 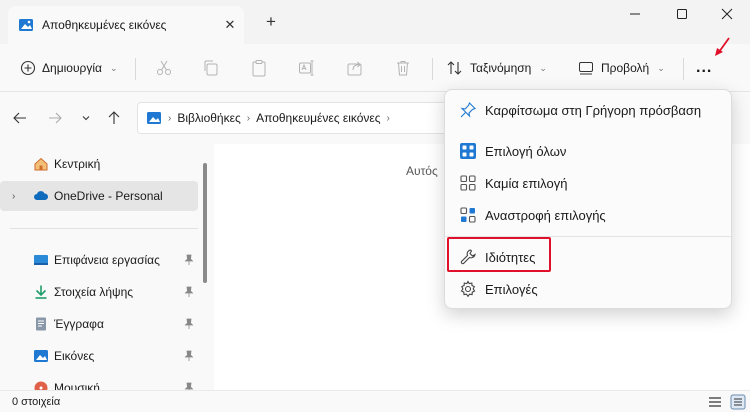 I want to click on view-icon, so click(x=586, y=68).